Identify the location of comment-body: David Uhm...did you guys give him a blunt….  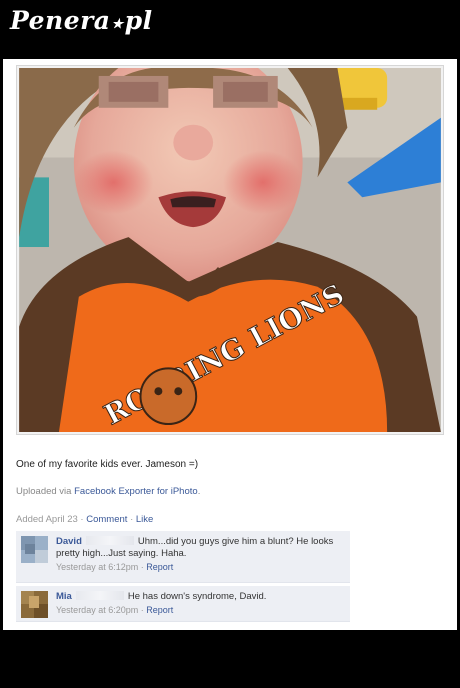
(200, 554).